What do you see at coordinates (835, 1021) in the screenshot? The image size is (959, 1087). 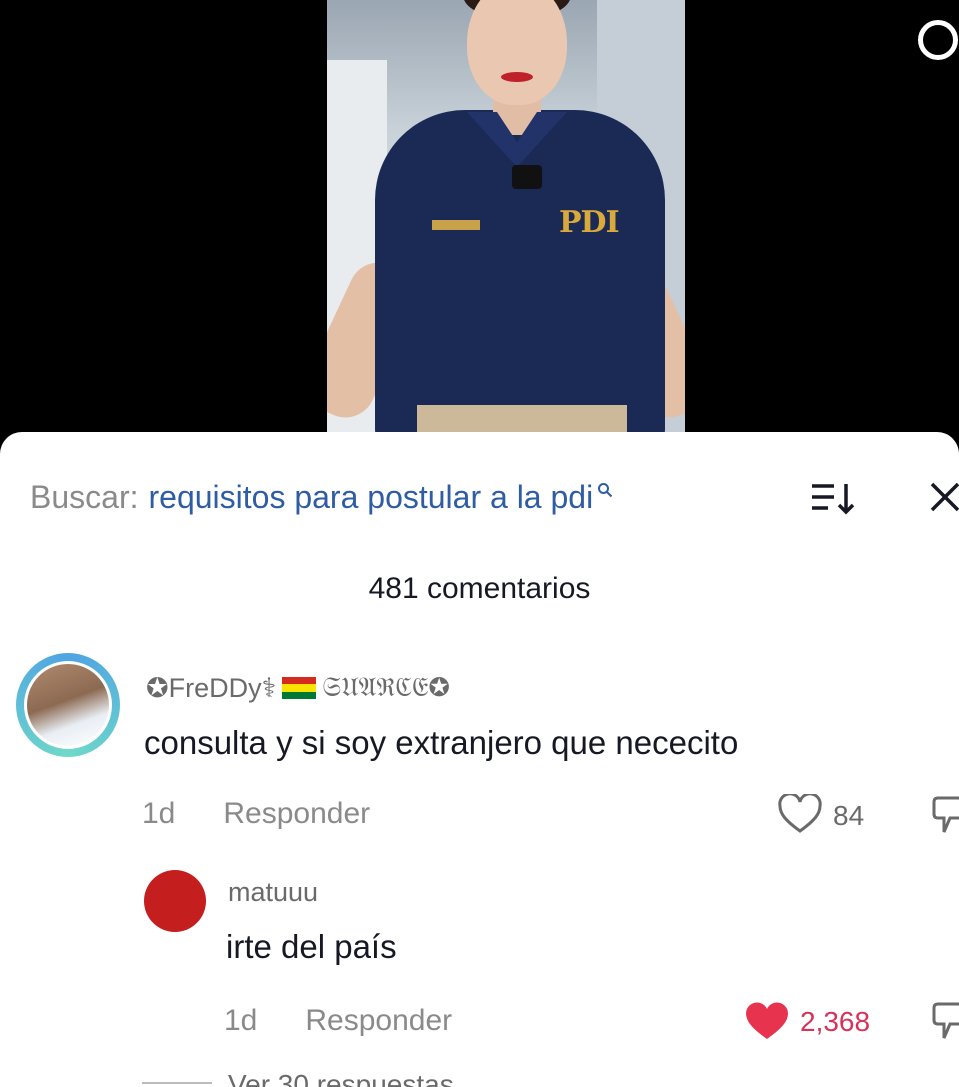 I see `like-count: 2,368` at bounding box center [835, 1021].